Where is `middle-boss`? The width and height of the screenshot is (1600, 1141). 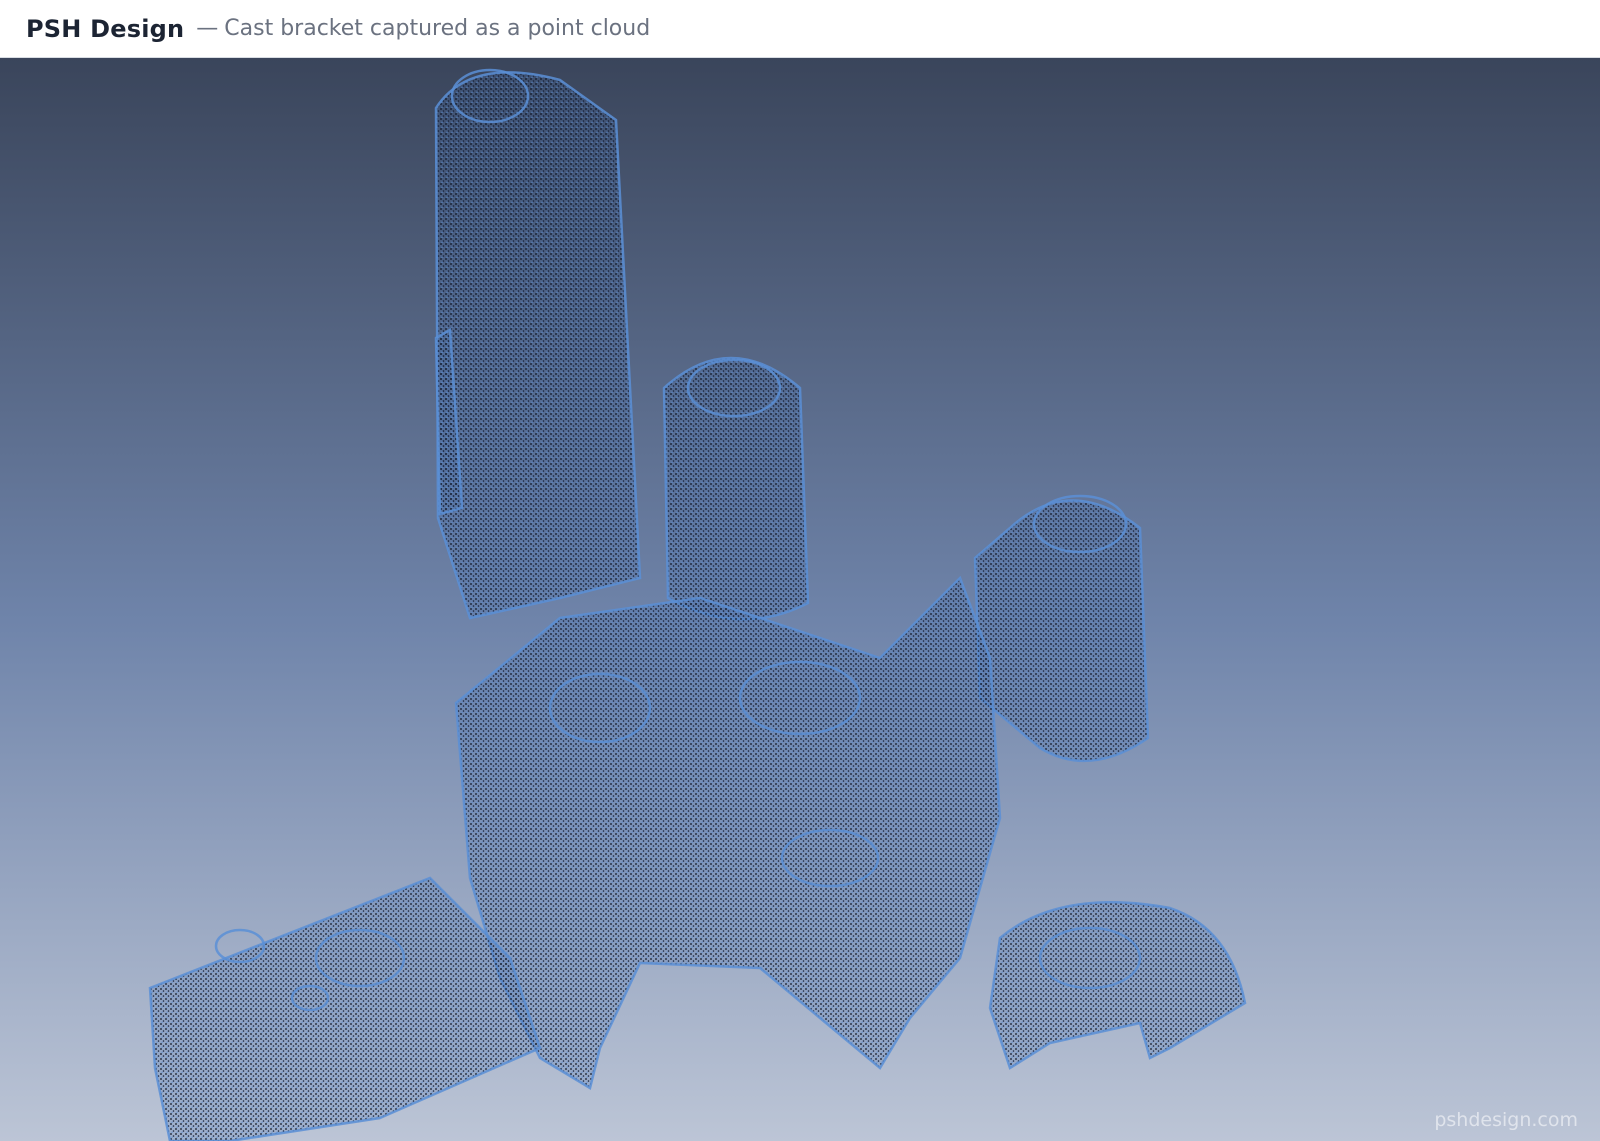 middle-boss is located at coordinates (736, 488).